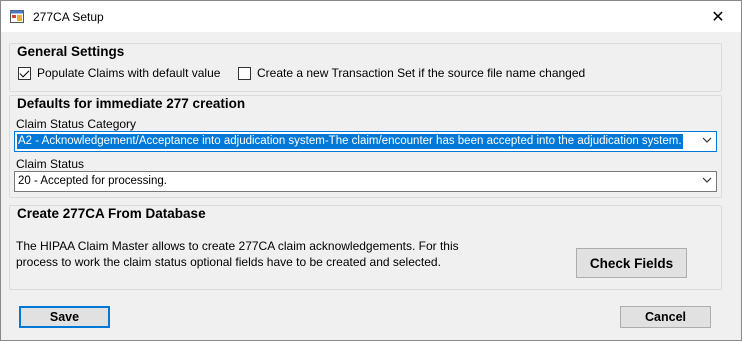 The image size is (742, 341). I want to click on save-button: Save, so click(64, 317).